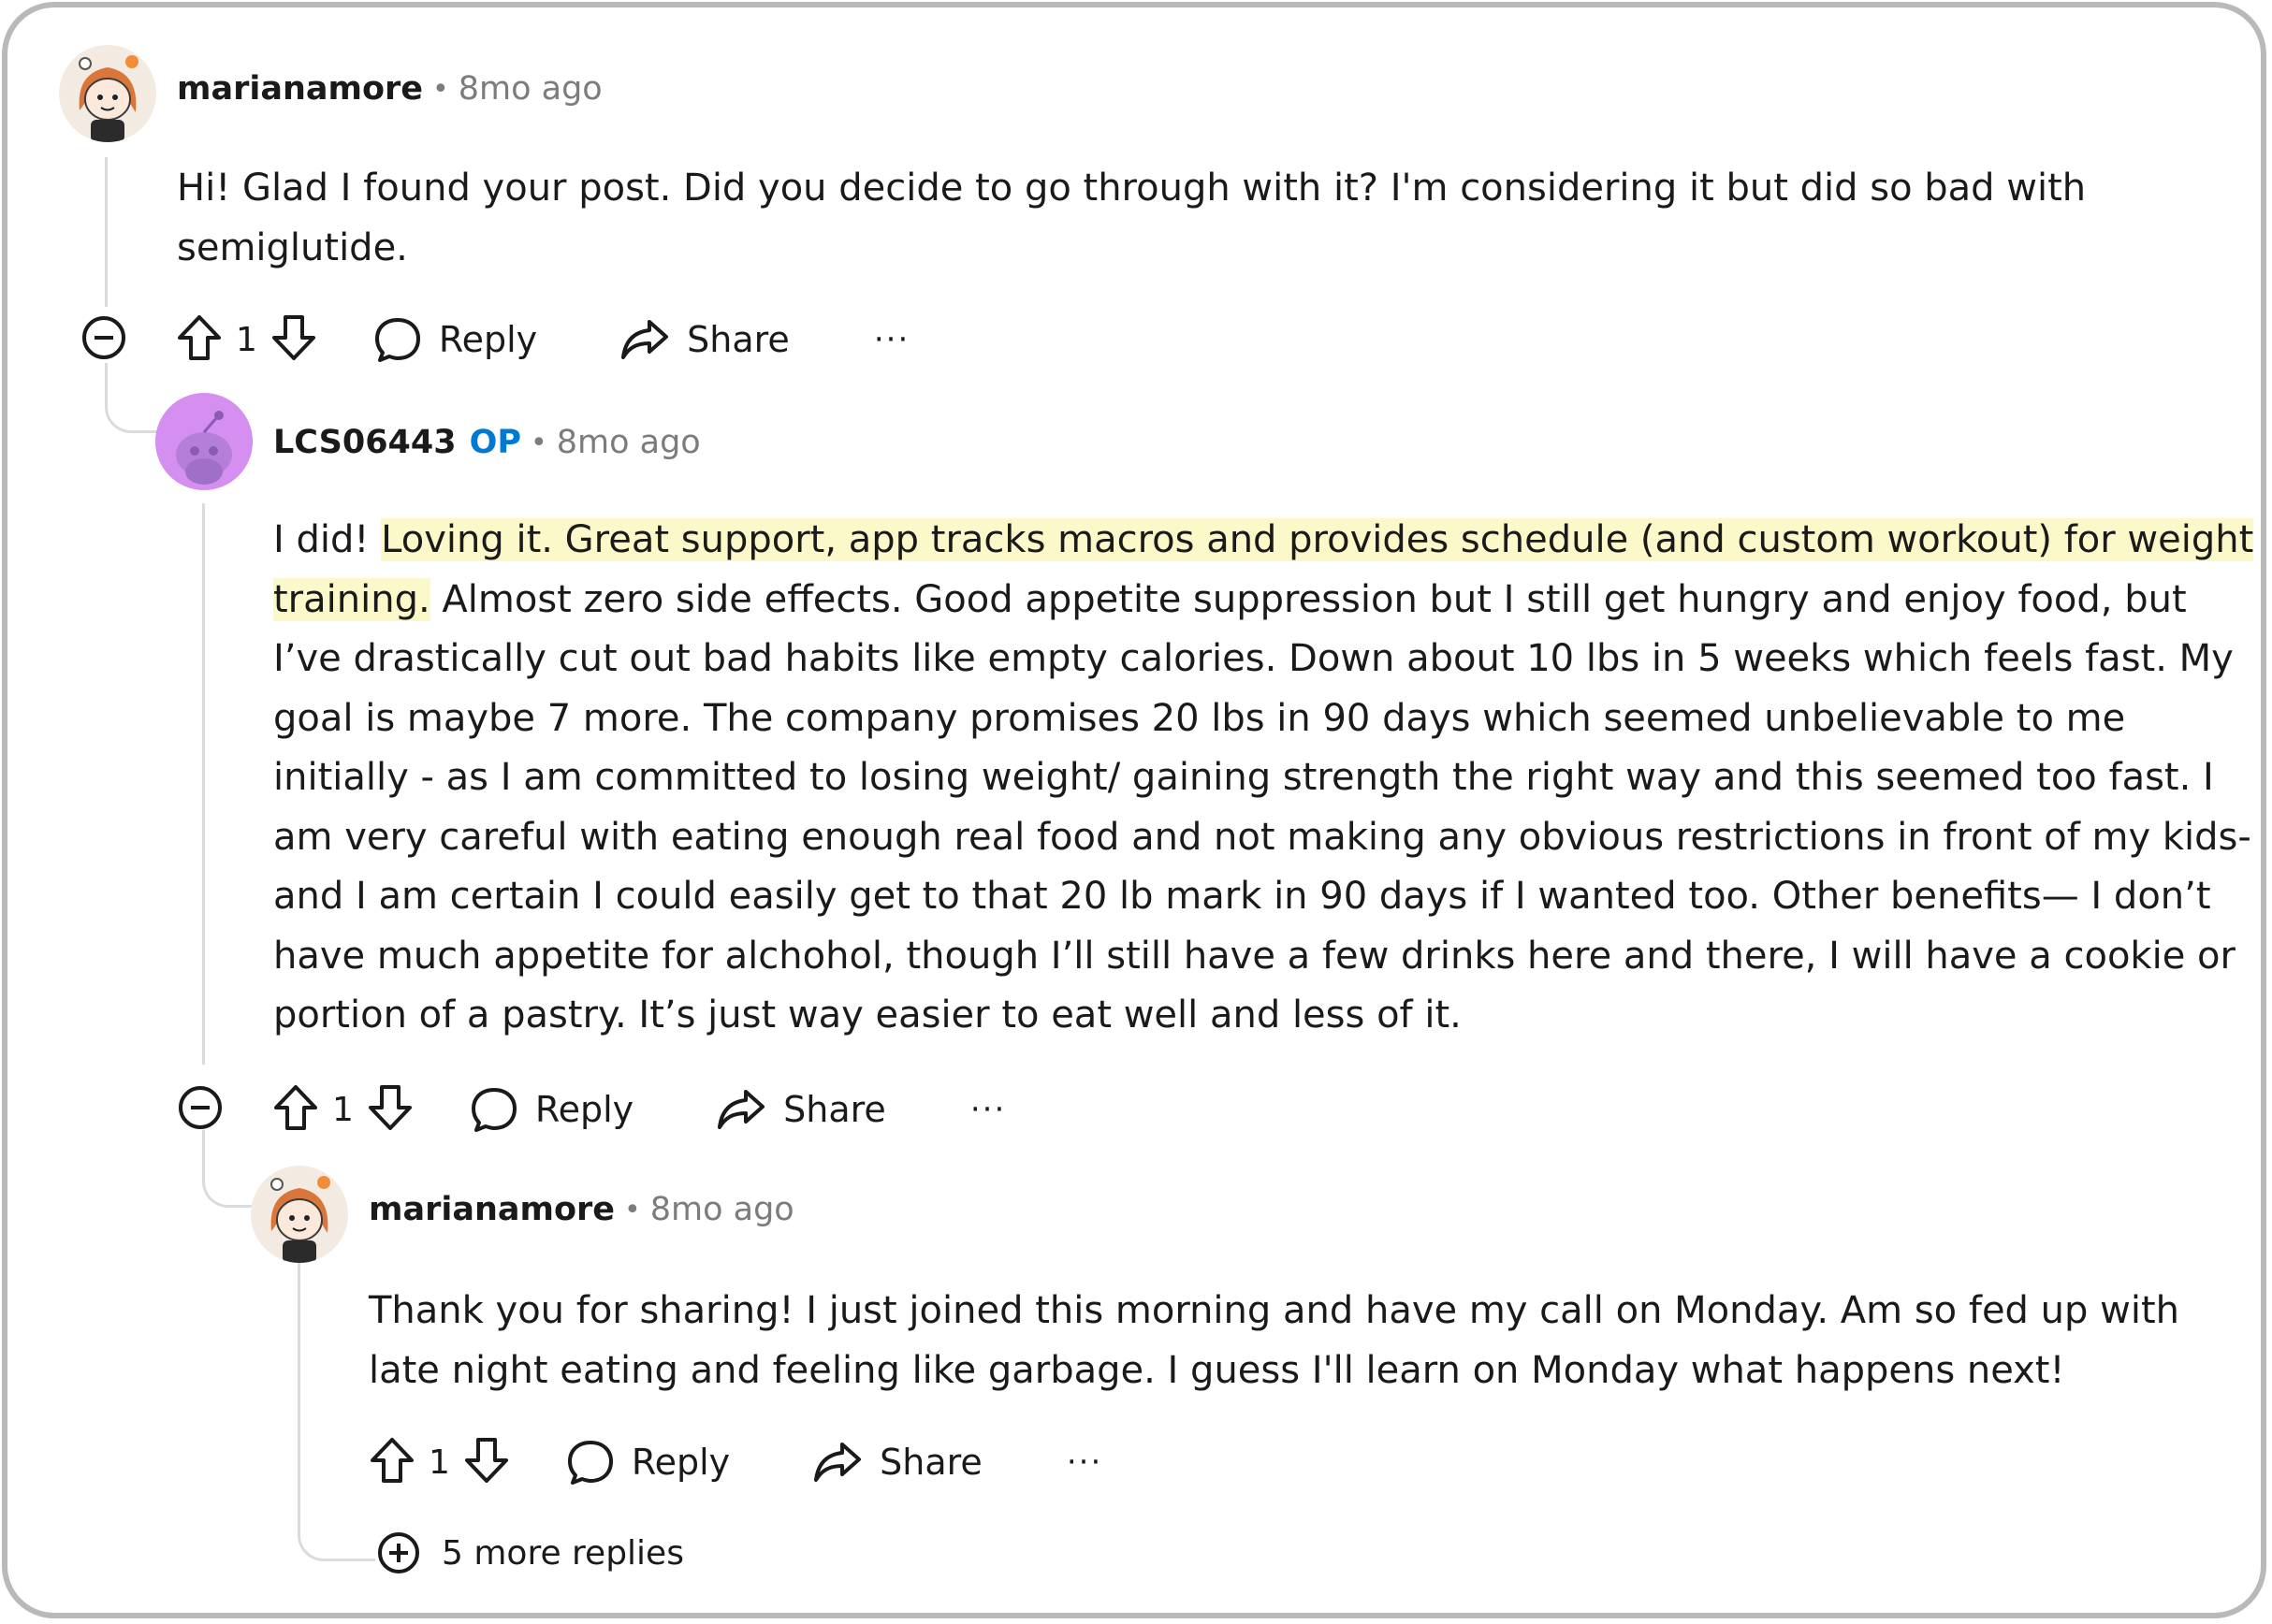 The height and width of the screenshot is (1624, 2272). I want to click on comment-header: LCS06443 OP • 8mo ago, so click(487, 442).